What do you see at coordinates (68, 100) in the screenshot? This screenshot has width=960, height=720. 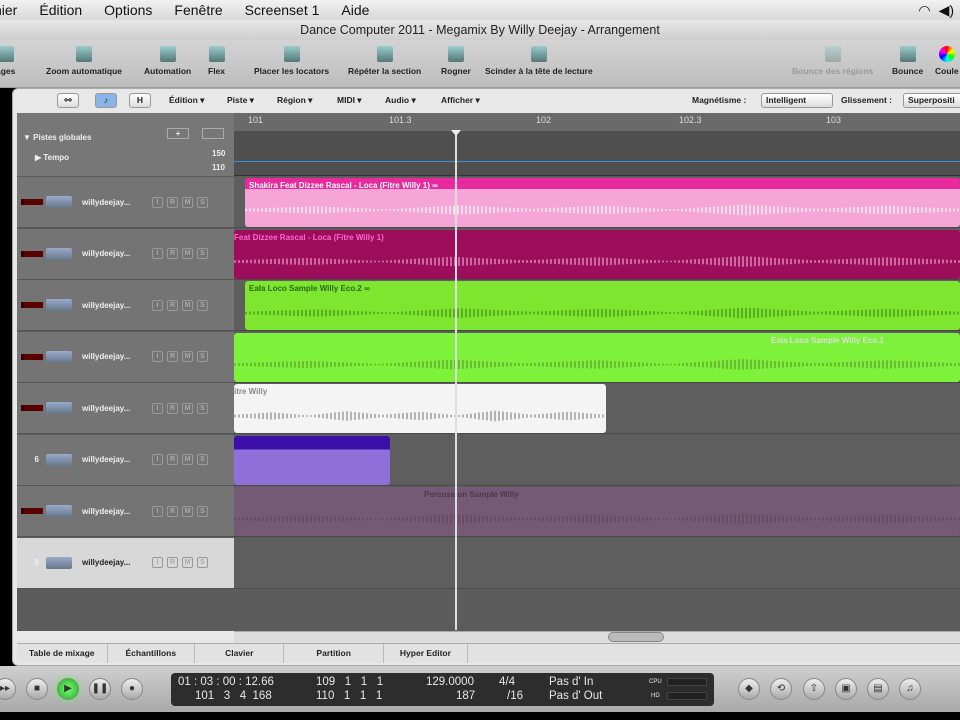 I see `link-button: ⚯` at bounding box center [68, 100].